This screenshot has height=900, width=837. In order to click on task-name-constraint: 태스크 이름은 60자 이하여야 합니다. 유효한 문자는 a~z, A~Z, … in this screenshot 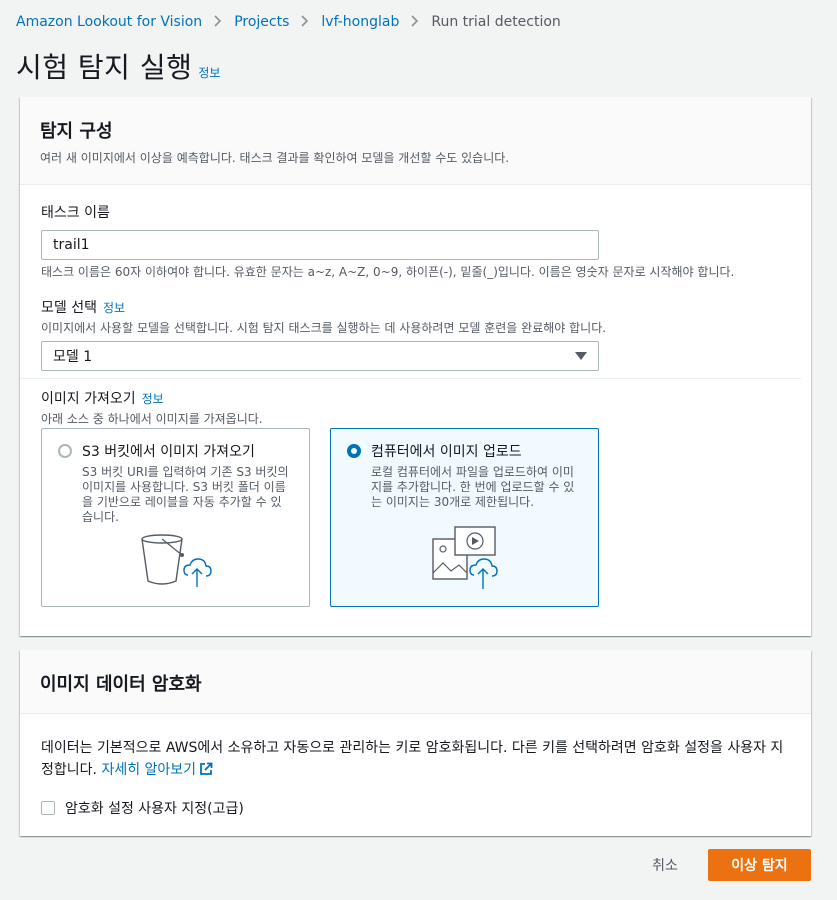, I will do `click(388, 272)`.